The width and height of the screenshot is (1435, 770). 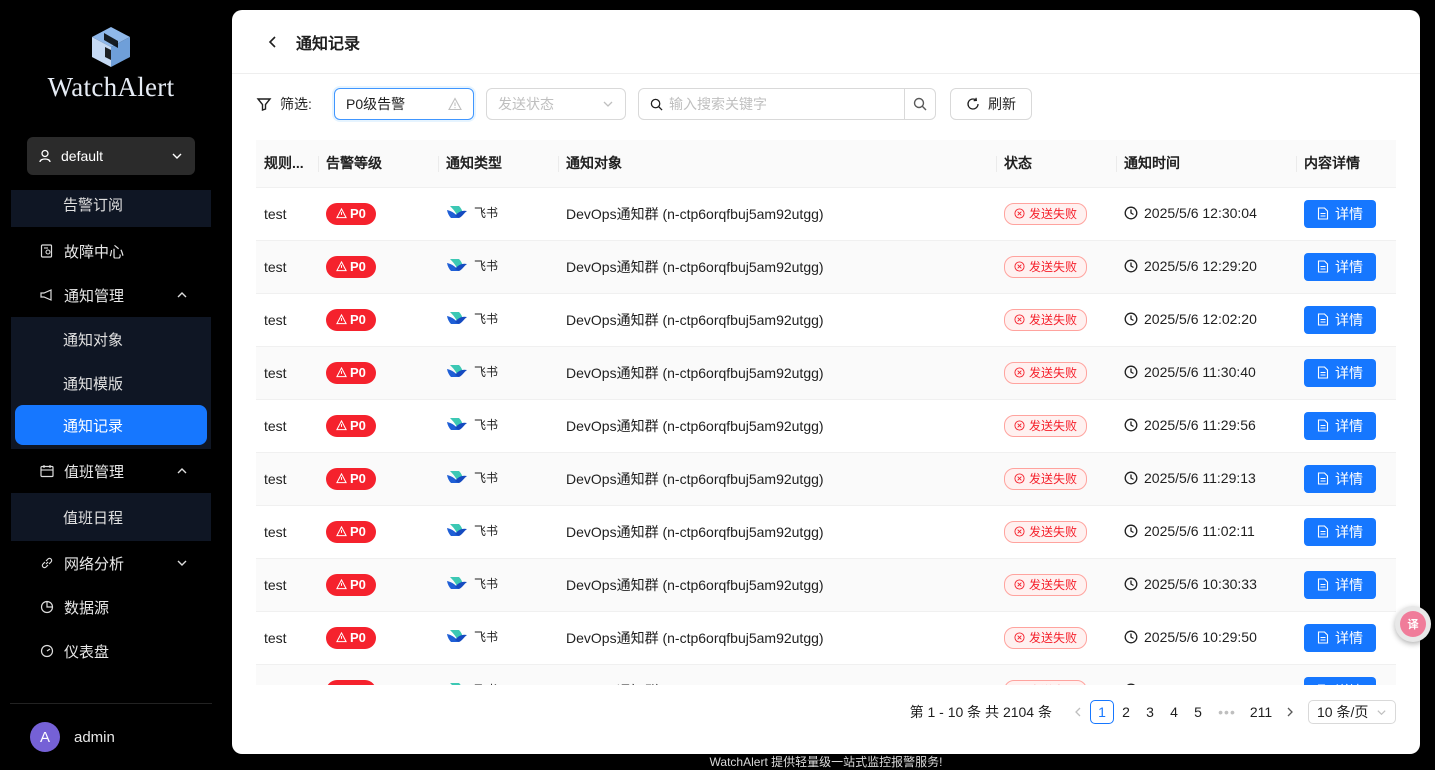 I want to click on menu-item-notify-objects: 通知对象, so click(x=111, y=339).